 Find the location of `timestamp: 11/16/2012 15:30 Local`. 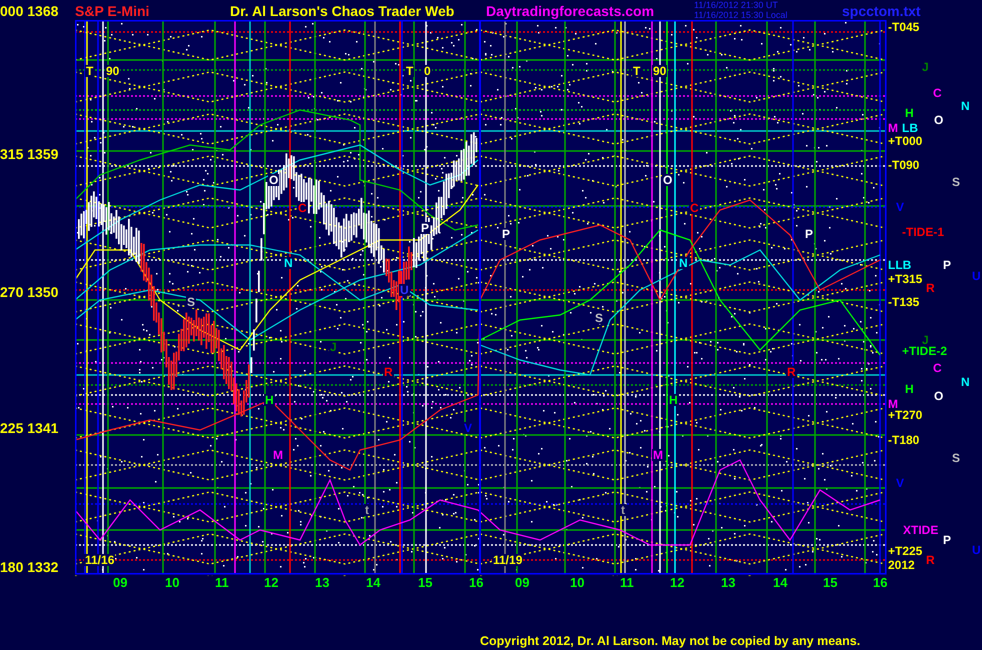

timestamp: 11/16/2012 15:30 Local is located at coordinates (741, 15).